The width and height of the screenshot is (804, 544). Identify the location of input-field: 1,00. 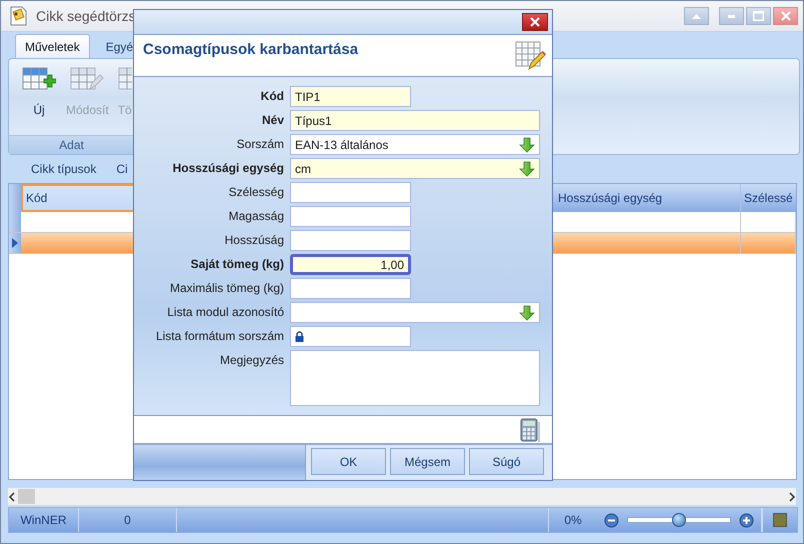
(350, 264).